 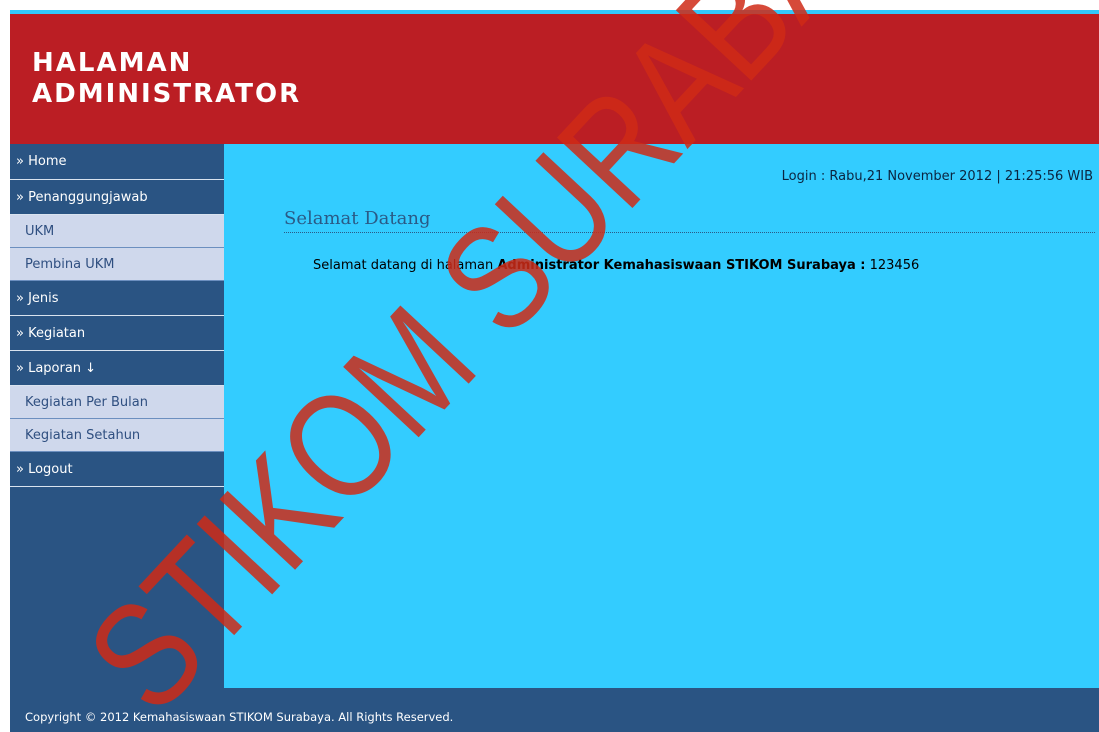 What do you see at coordinates (117, 298) in the screenshot?
I see `sidebar-item-jenis: » Jenis` at bounding box center [117, 298].